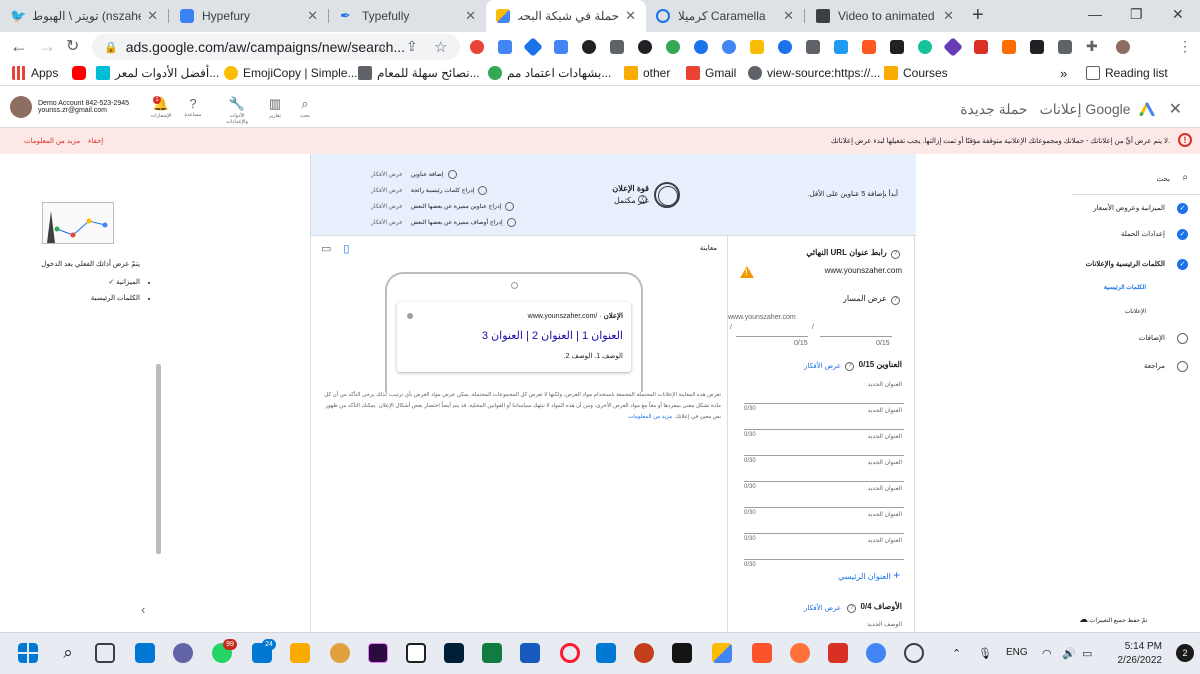 Image resolution: width=1200 pixels, height=674 pixels. What do you see at coordinates (81, 73) in the screenshot?
I see `bookmark-youtube` at bounding box center [81, 73].